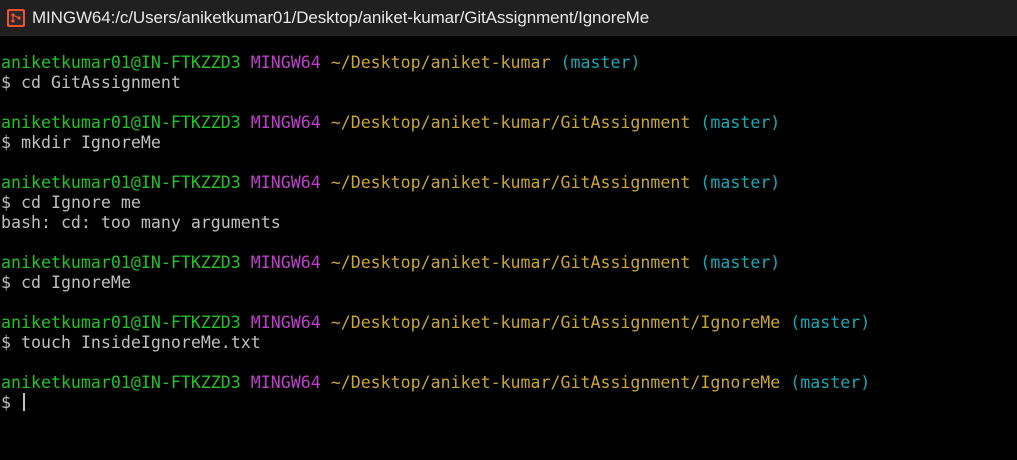 This screenshot has width=1017, height=460. Describe the element at coordinates (509, 143) in the screenshot. I see `command-line: $ mkdir IgnoreMe` at that location.